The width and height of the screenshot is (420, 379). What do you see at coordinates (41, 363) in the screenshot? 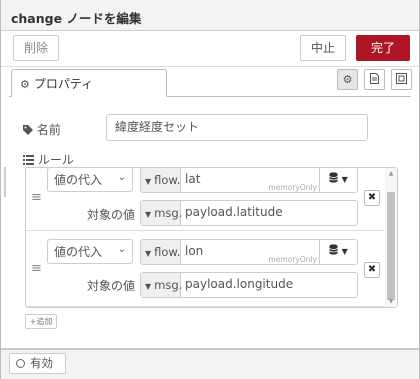
I see `enable-label: 有効` at bounding box center [41, 363].